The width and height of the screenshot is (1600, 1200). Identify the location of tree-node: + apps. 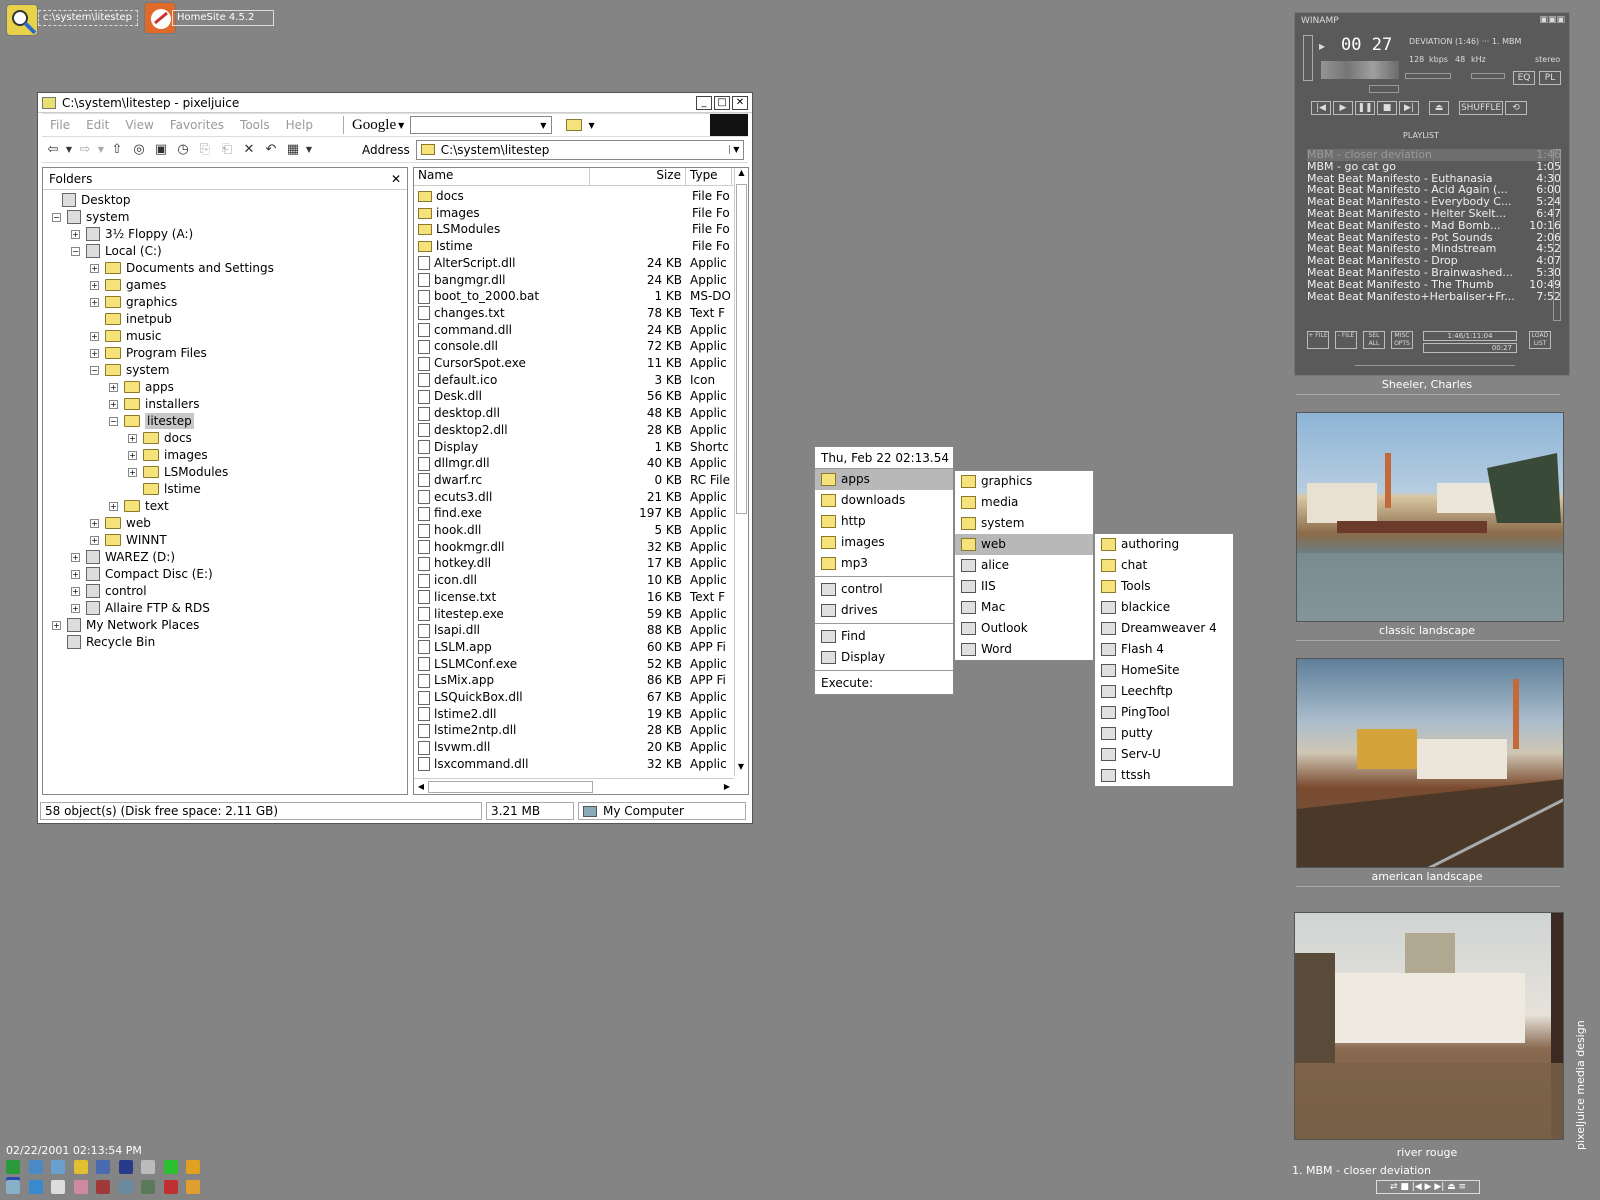
(141, 387).